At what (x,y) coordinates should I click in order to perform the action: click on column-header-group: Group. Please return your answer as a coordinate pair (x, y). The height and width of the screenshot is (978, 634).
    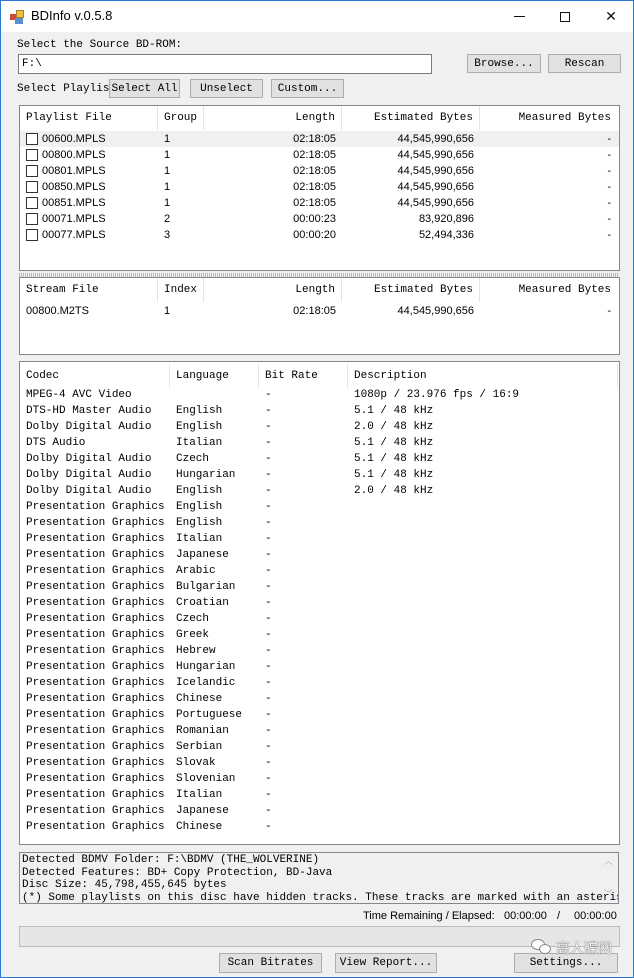
    Looking at the image, I should click on (181, 118).